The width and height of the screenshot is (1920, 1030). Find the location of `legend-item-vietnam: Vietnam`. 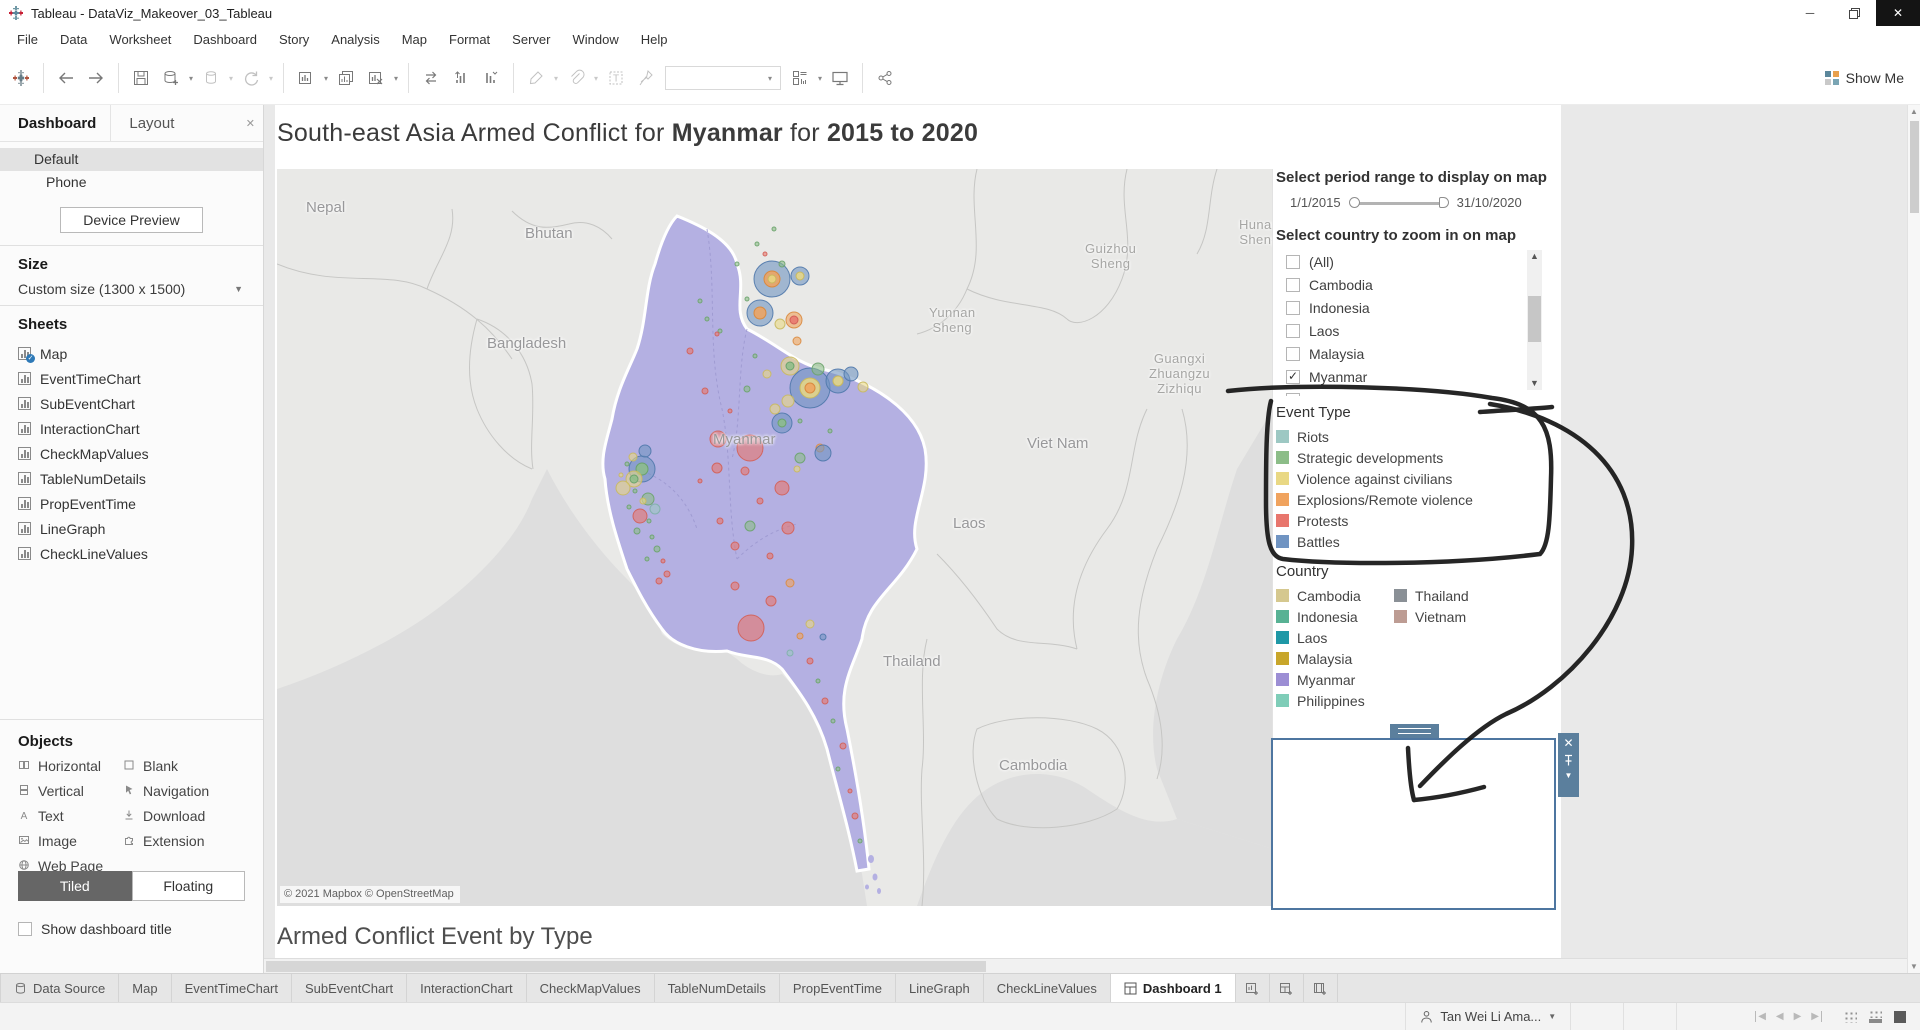

legend-item-vietnam: Vietnam is located at coordinates (1431, 616).